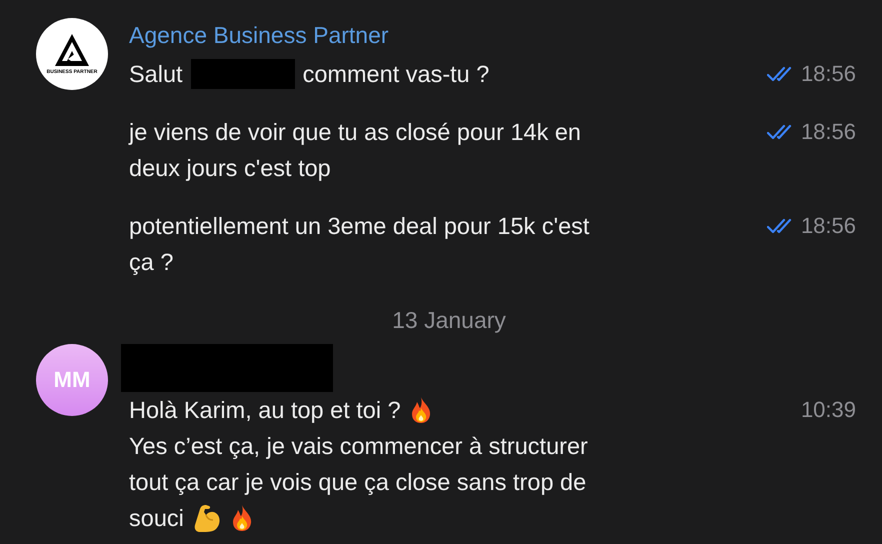 The width and height of the screenshot is (882, 544). What do you see at coordinates (357, 482) in the screenshot?
I see `message-text: tout ça car je vois que ça close sans trop de` at bounding box center [357, 482].